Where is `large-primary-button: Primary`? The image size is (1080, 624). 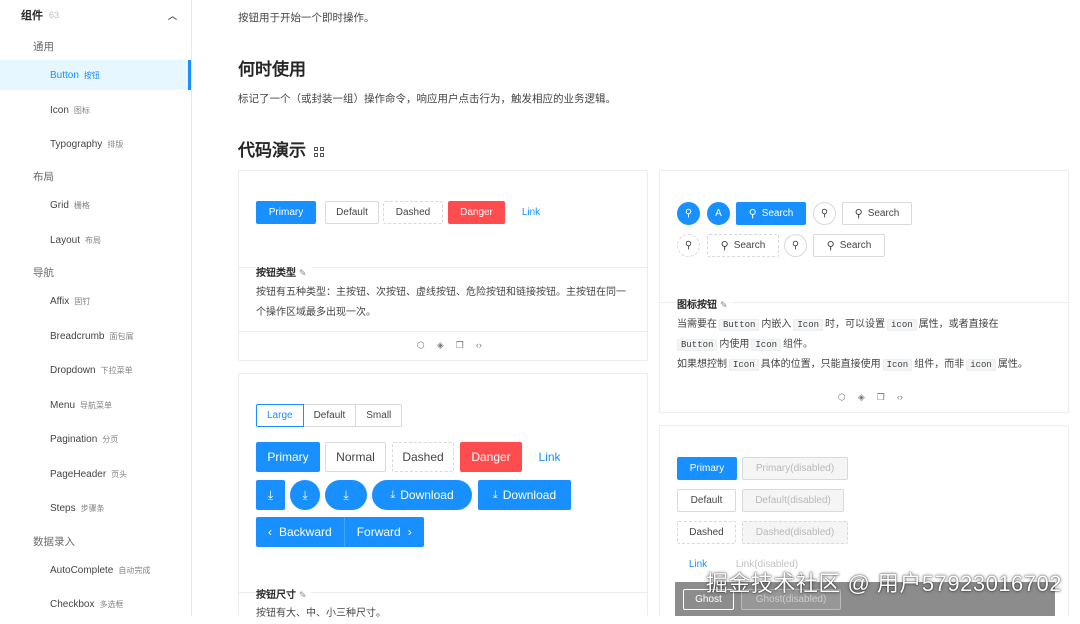 large-primary-button: Primary is located at coordinates (288, 457).